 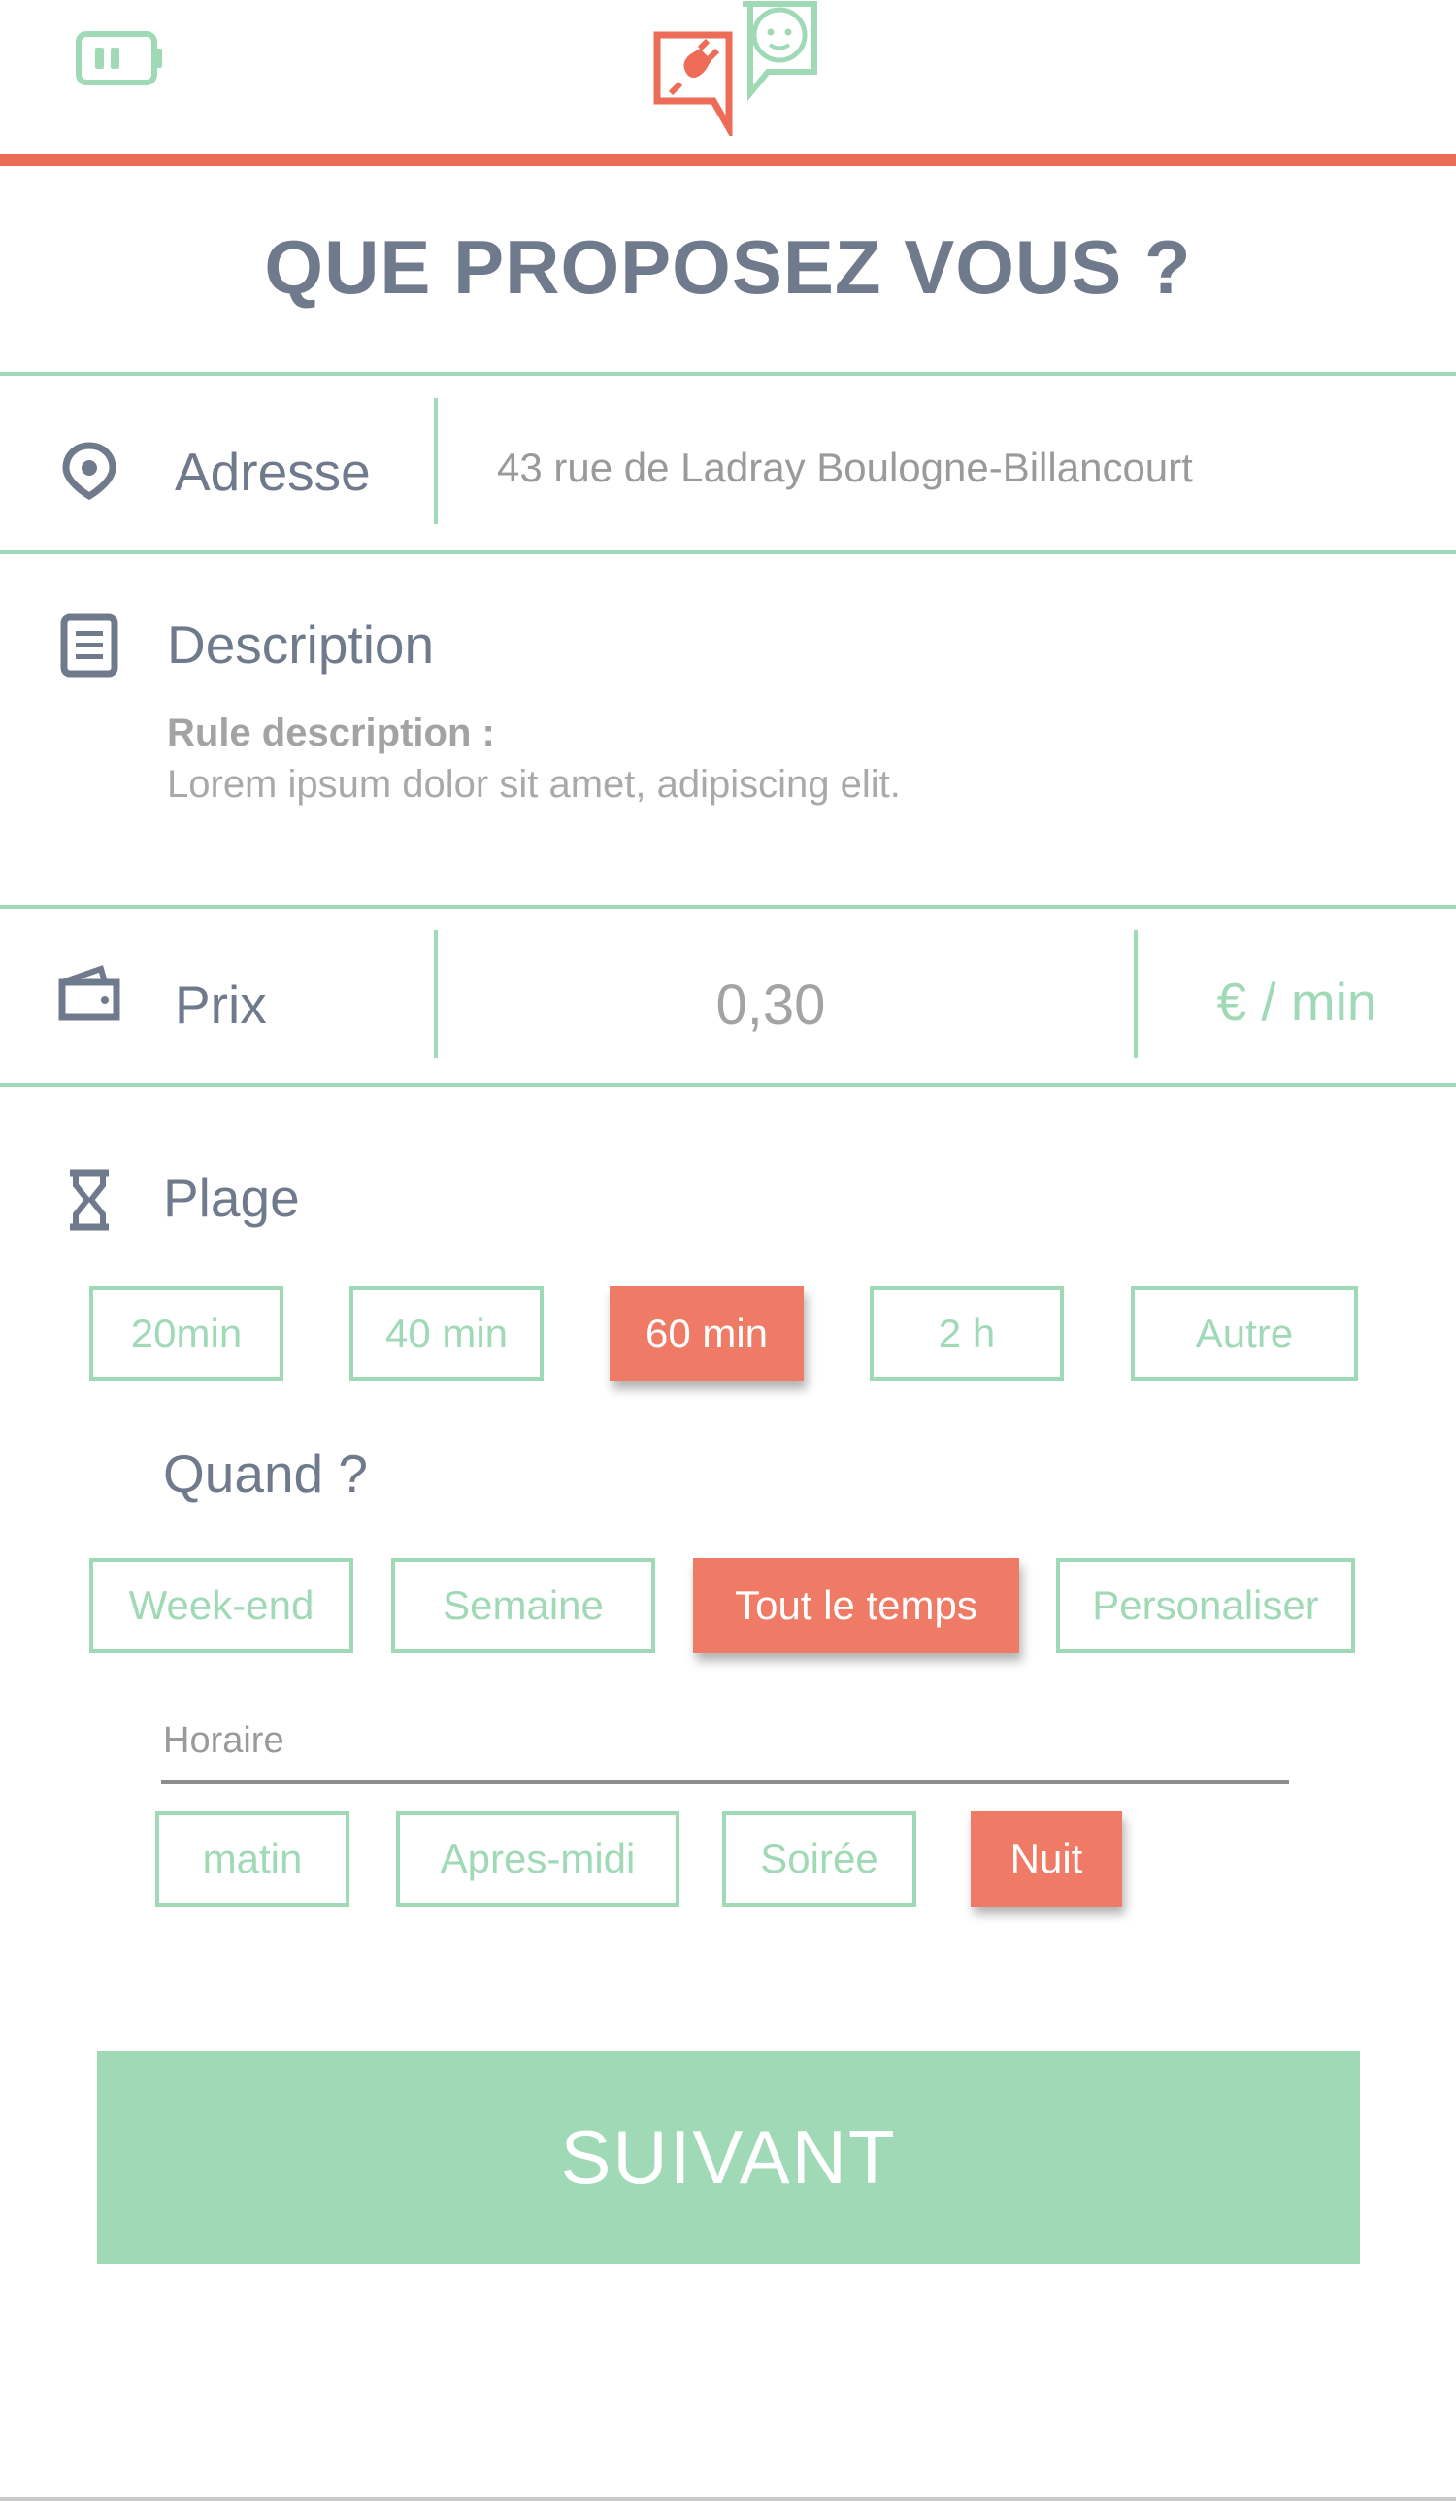 I want to click on plage-option-2h: 2 h, so click(x=967, y=1333).